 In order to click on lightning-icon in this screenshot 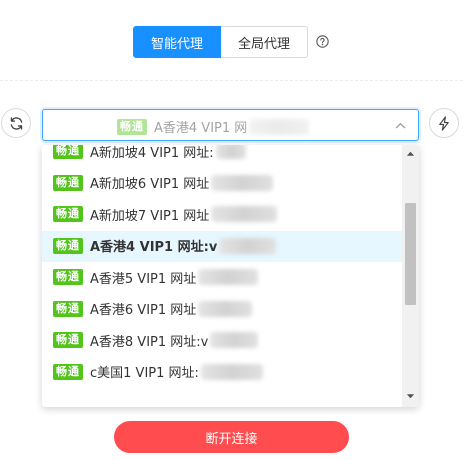, I will do `click(444, 123)`.